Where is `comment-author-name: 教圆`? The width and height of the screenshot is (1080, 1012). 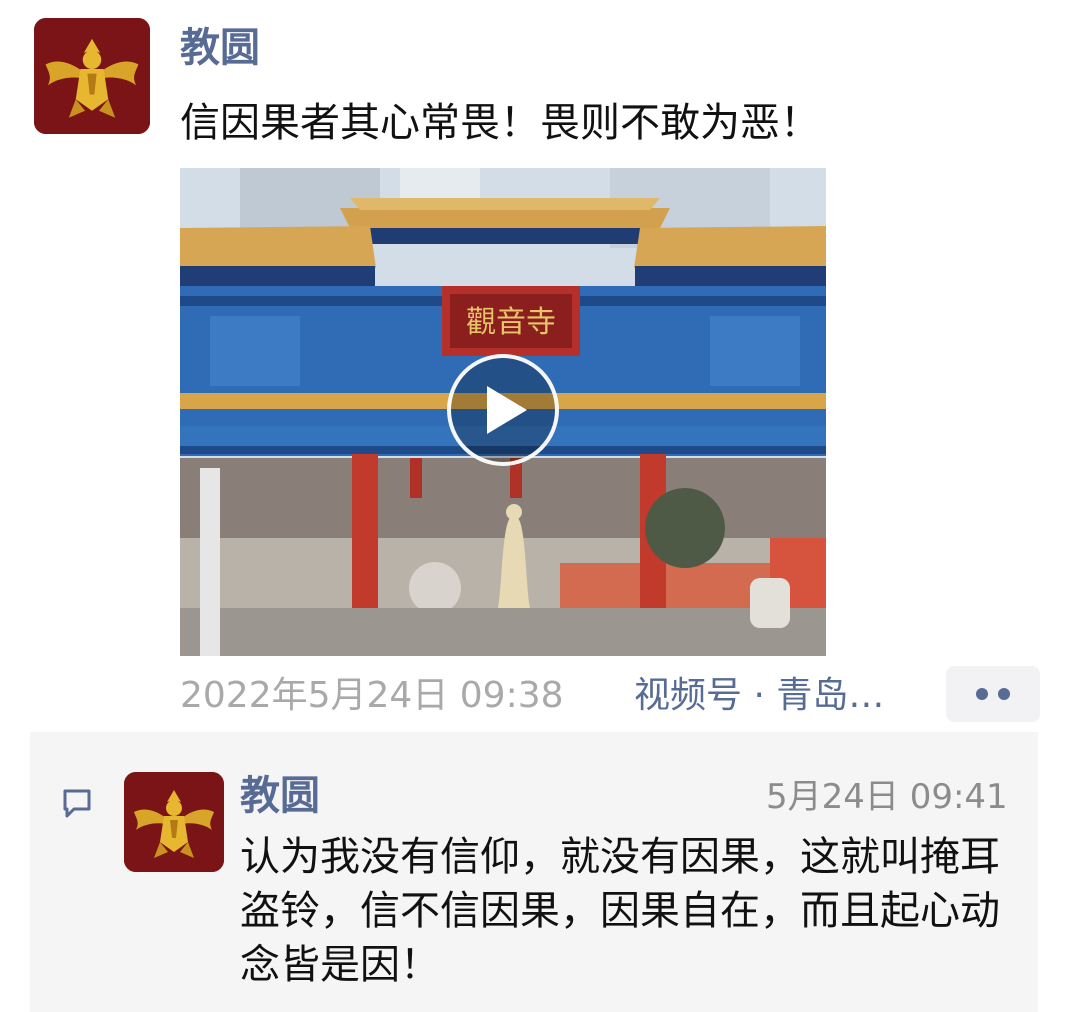 comment-author-name: 教圆 is located at coordinates (280, 796).